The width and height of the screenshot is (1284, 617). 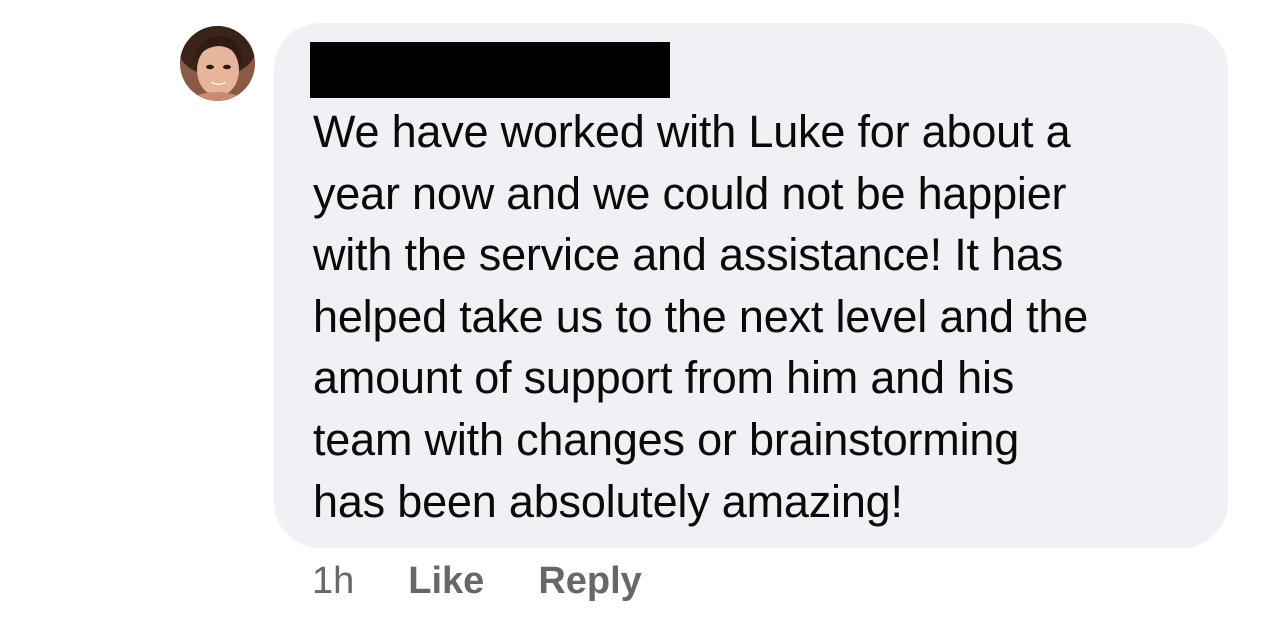 What do you see at coordinates (333, 581) in the screenshot?
I see `comment-timestamp: 1h` at bounding box center [333, 581].